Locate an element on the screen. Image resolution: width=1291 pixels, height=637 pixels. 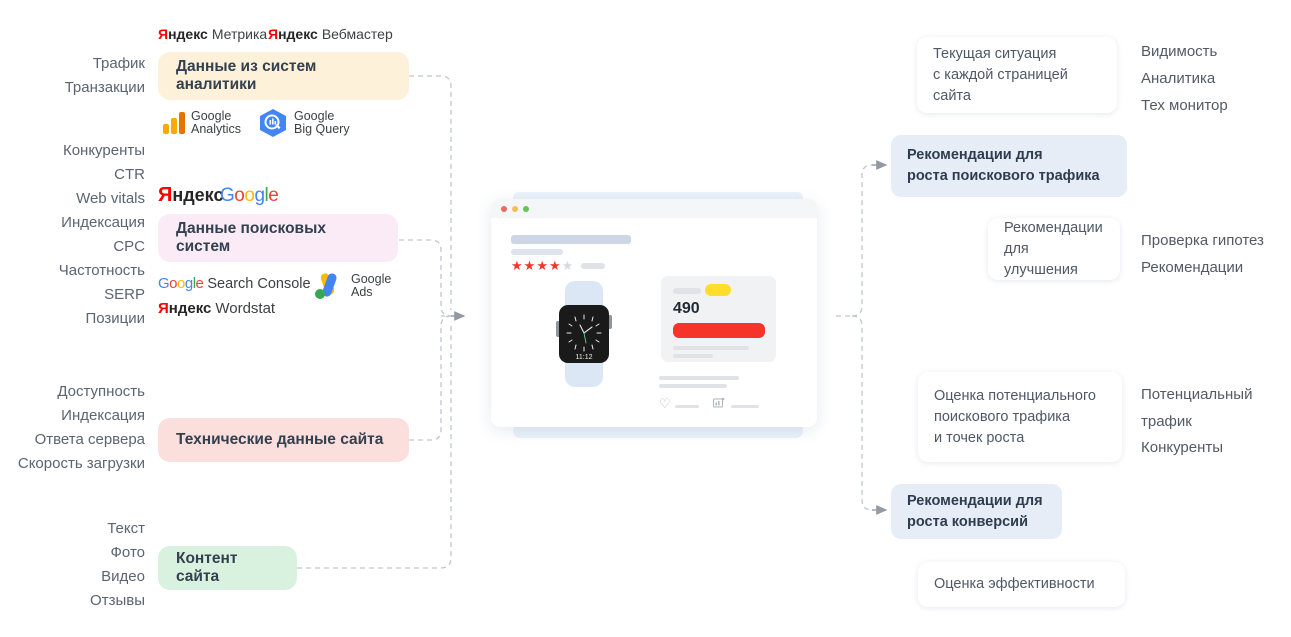
search-sources-block: Данные поисковых систем is located at coordinates (278, 238).